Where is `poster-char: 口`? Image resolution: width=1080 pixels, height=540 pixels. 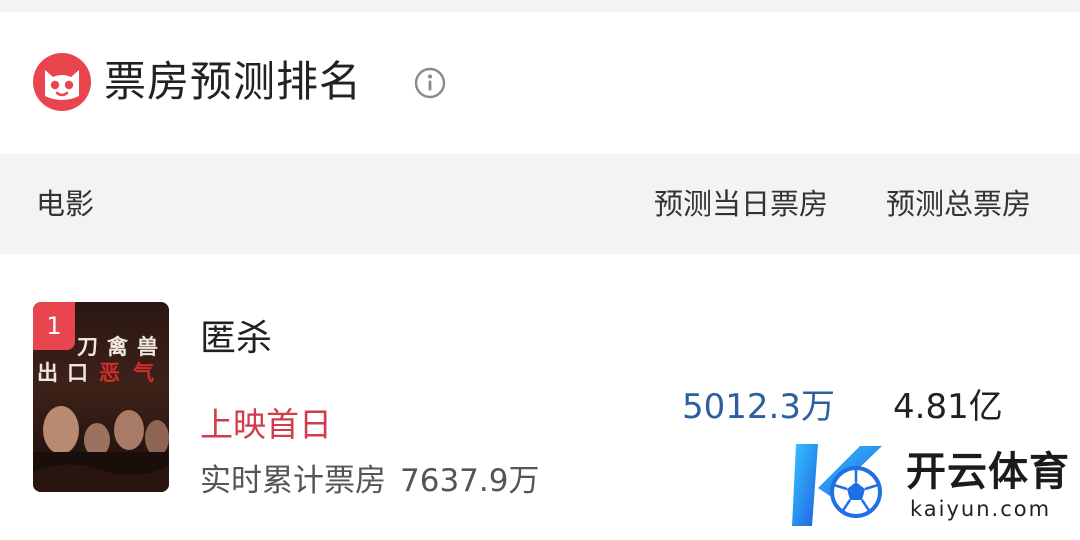
poster-char: 口 is located at coordinates (77, 373).